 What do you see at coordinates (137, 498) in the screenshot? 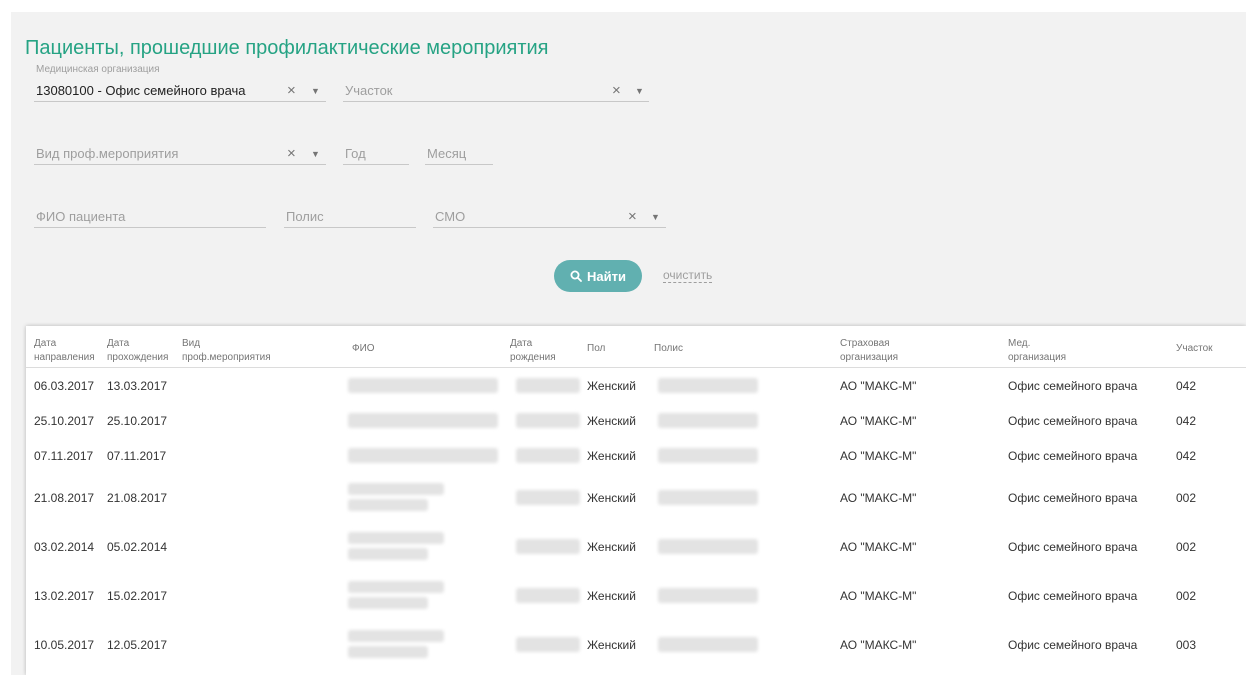
I see `cell-date-prokh: 21.08.2017` at bounding box center [137, 498].